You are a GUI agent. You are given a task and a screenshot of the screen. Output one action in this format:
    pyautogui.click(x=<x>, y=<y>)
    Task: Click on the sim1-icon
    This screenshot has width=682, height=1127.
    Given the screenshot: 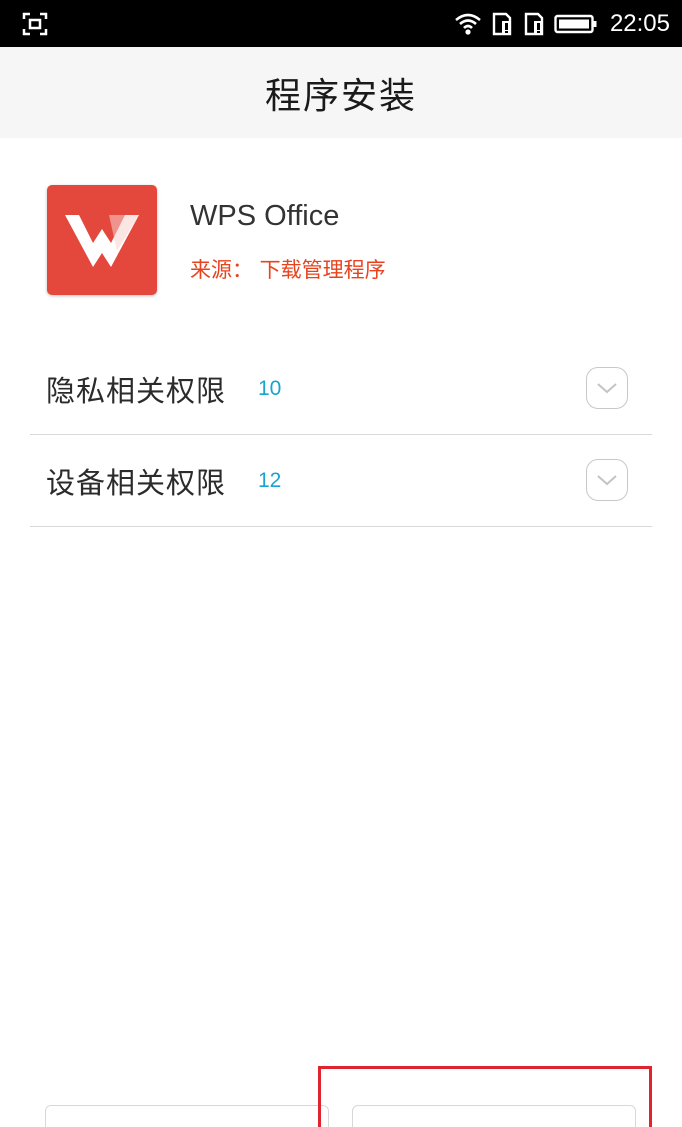 What is the action you would take?
    pyautogui.click(x=502, y=23)
    